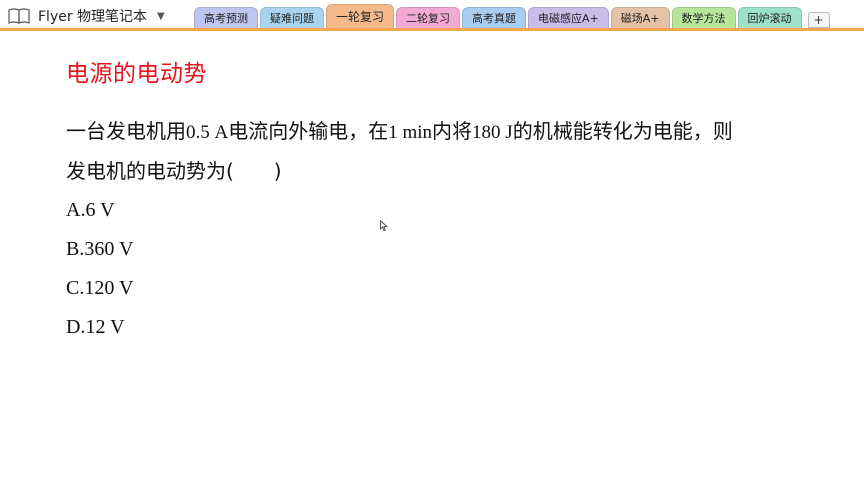 The image size is (864, 486). What do you see at coordinates (93, 17) in the screenshot?
I see `notebook-title: Flyer 物理笔记本` at bounding box center [93, 17].